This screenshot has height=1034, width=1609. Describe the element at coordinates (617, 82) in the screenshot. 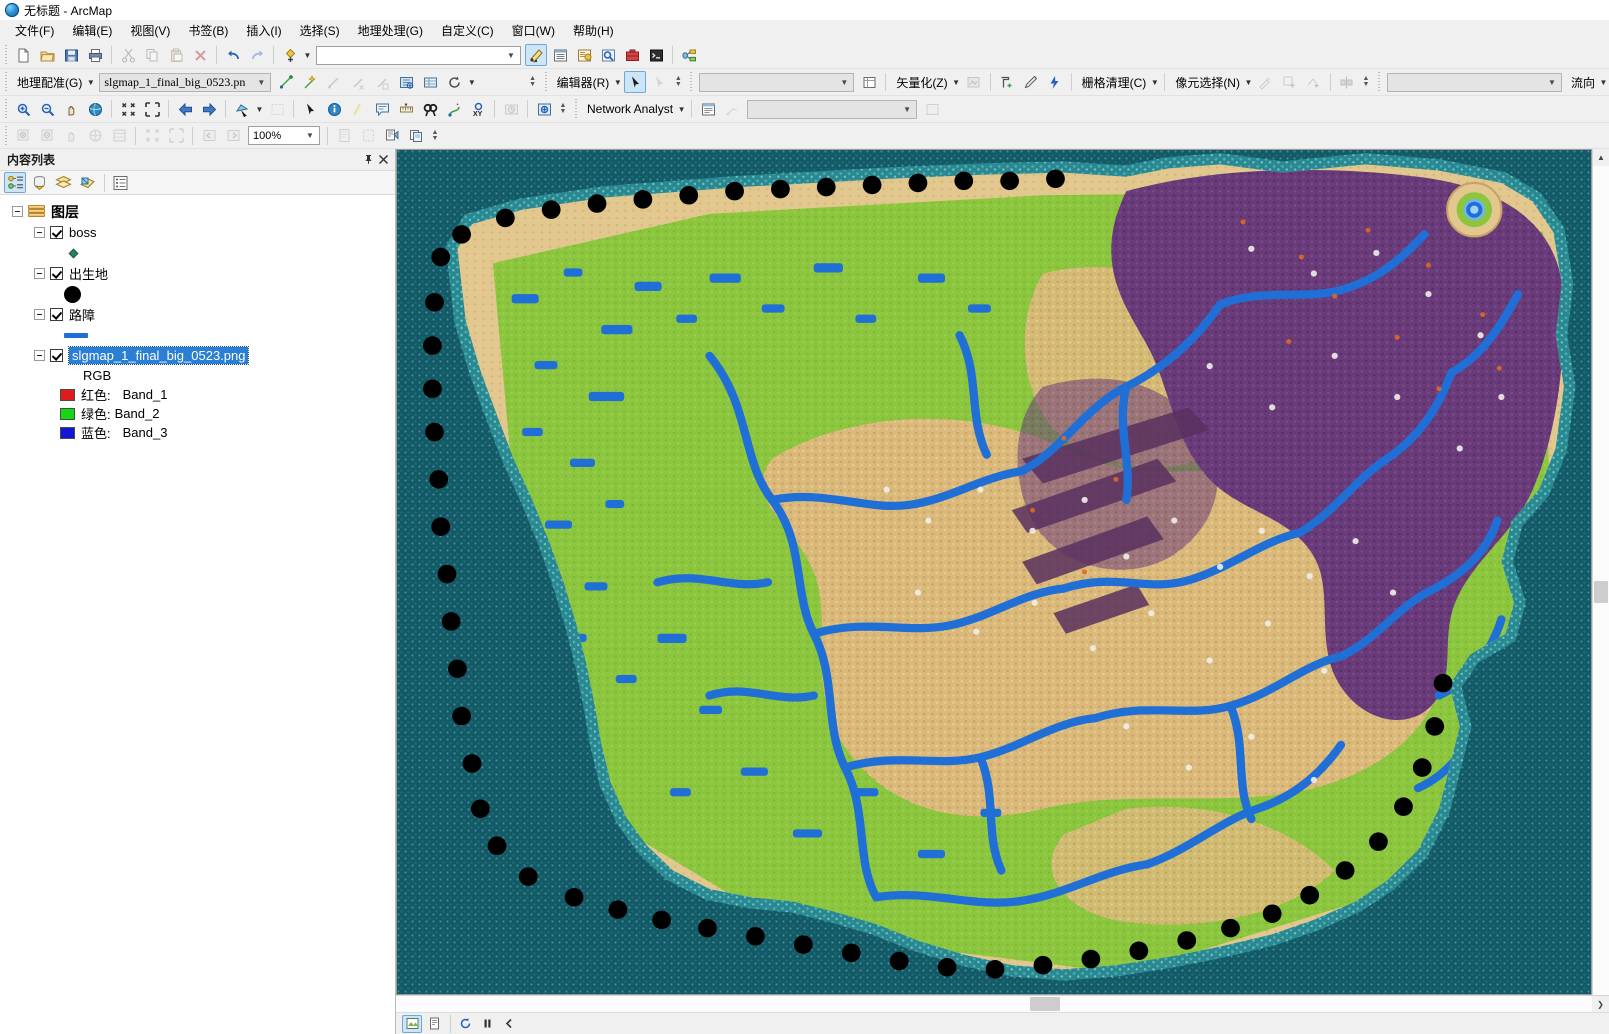

I see `editor-dropdown-icon: ▼` at that location.